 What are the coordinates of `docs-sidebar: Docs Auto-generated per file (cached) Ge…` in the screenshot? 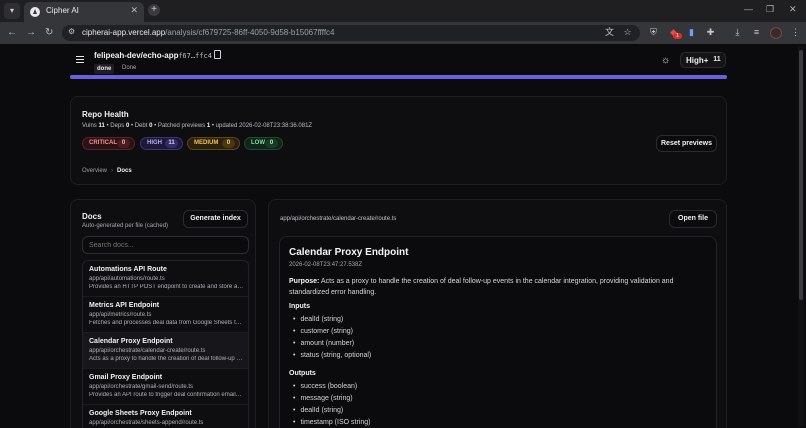 It's located at (163, 313).